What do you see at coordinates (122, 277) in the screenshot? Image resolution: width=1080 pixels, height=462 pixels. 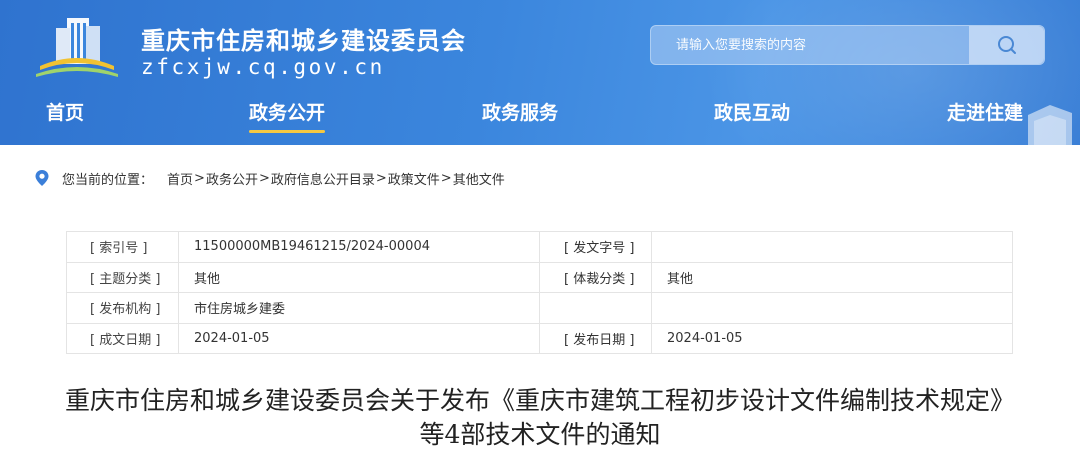 I see `meta-key: [ 主题分类 ]` at bounding box center [122, 277].